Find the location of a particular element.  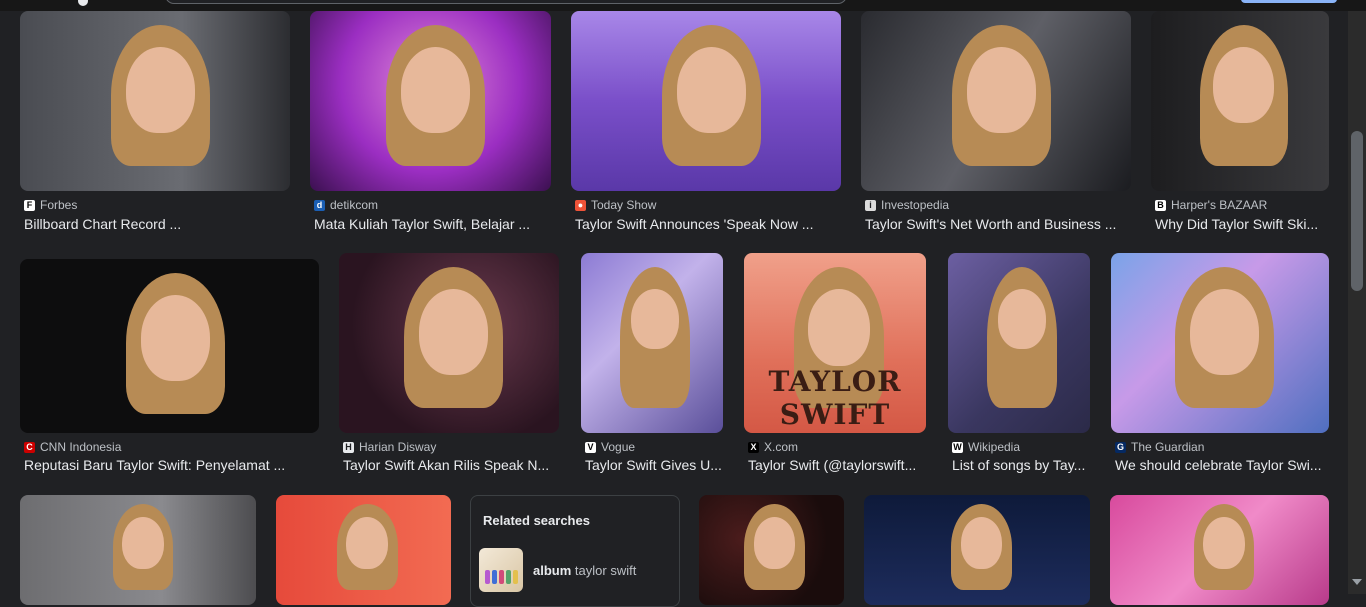

sign-in-button is located at coordinates (1289, 1).